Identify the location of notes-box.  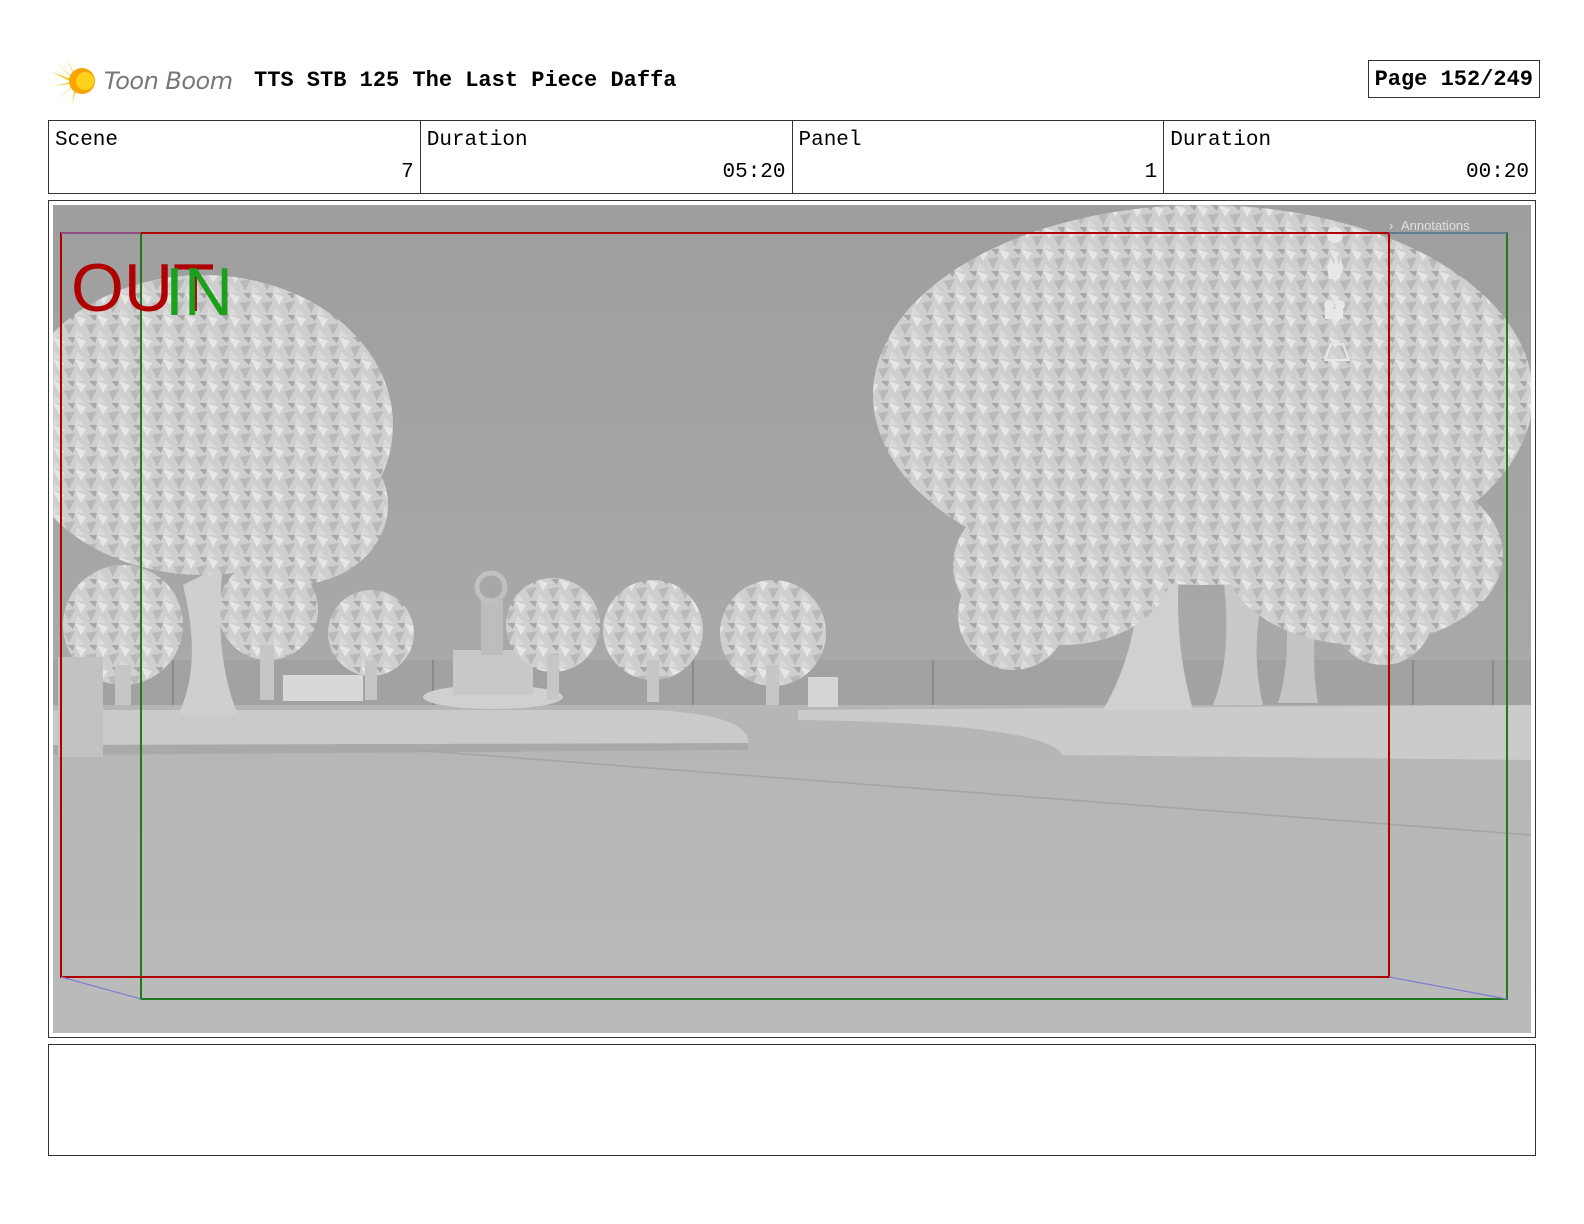
(792, 1100).